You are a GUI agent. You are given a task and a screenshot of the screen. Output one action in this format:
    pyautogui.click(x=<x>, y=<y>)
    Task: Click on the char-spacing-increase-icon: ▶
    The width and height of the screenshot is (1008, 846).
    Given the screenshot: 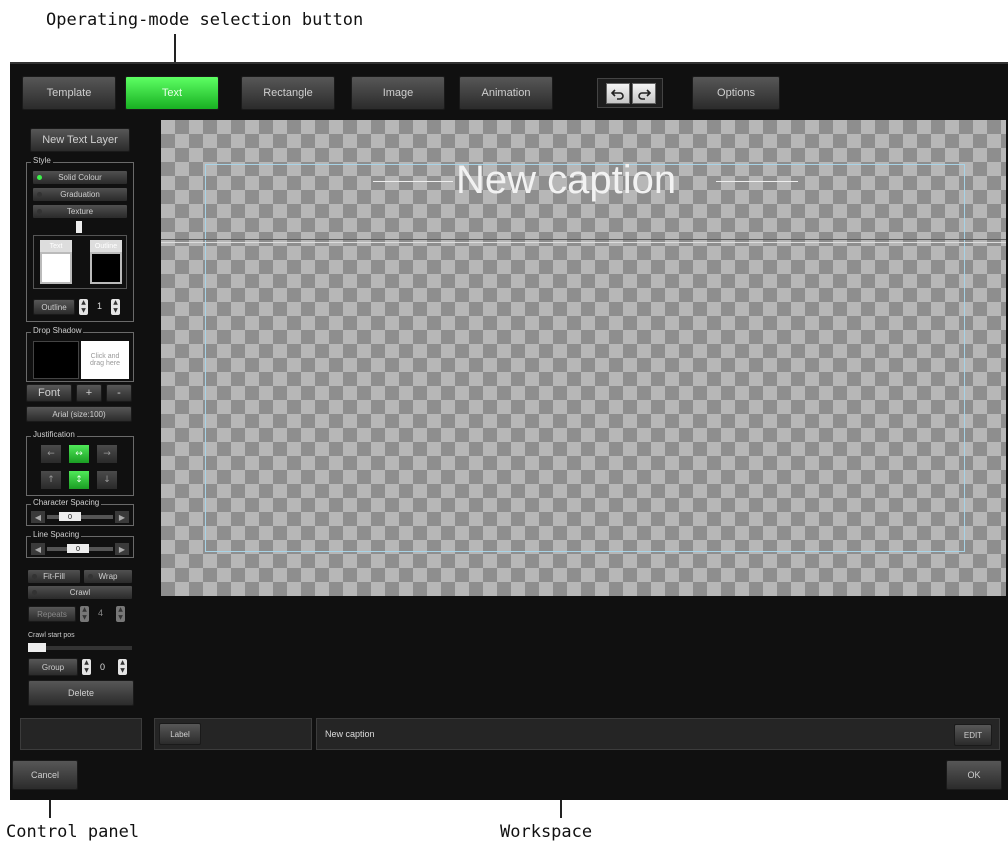 What is the action you would take?
    pyautogui.click(x=122, y=517)
    